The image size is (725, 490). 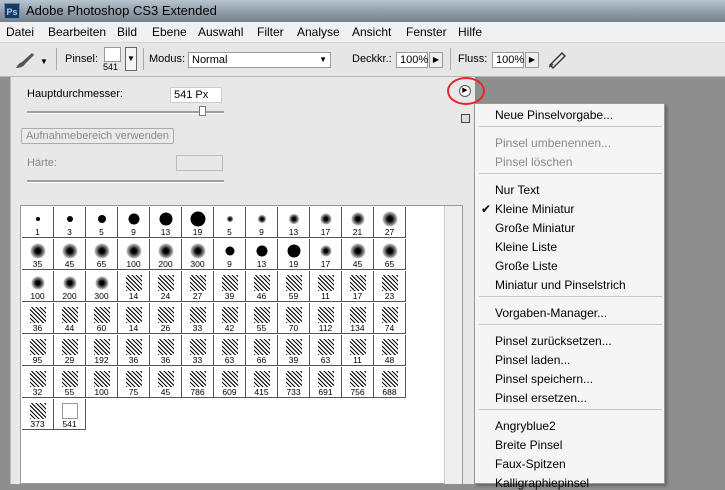 I want to click on brush-tip-cell: 48, so click(x=390, y=350).